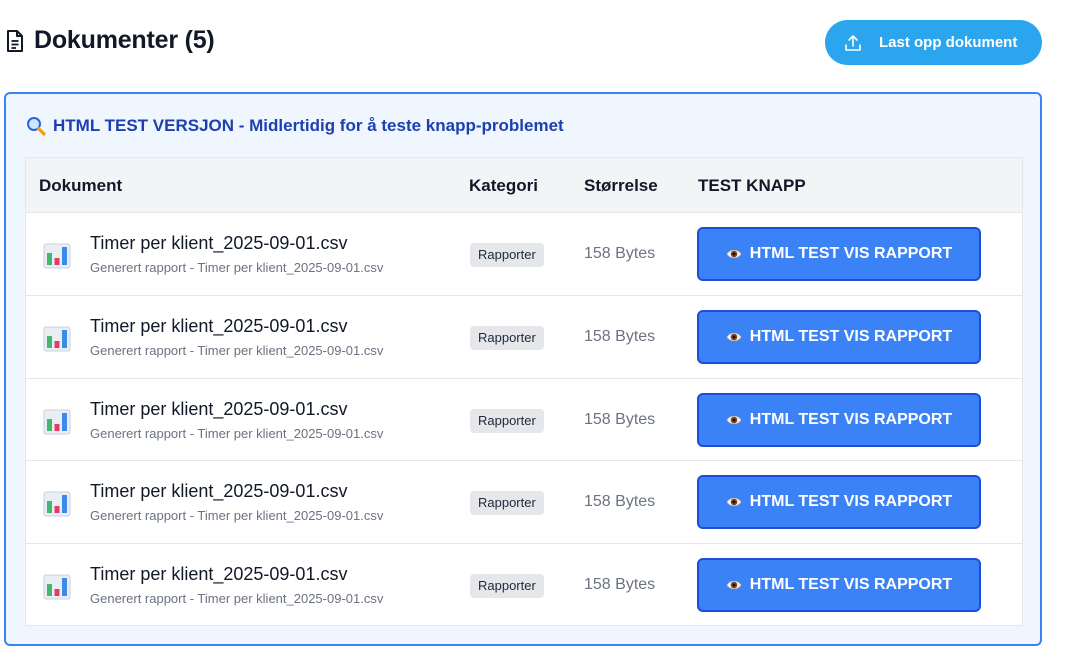 Image resolution: width=1076 pixels, height=669 pixels. What do you see at coordinates (752, 185) in the screenshot?
I see `column-header-test-button: TEST KNAPP` at bounding box center [752, 185].